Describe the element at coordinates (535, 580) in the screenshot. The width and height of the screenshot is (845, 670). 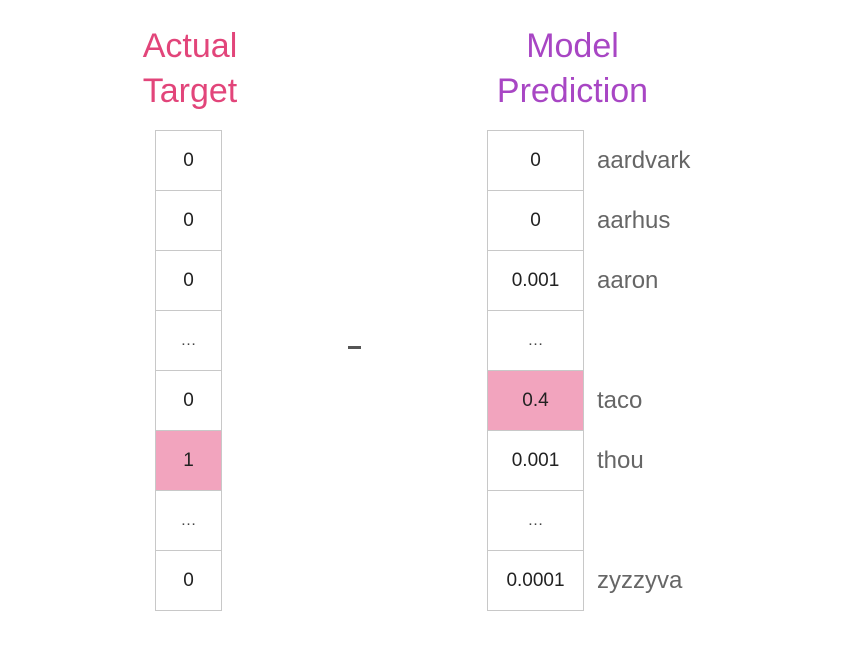
I see `prediction-cell: 0.0001` at that location.